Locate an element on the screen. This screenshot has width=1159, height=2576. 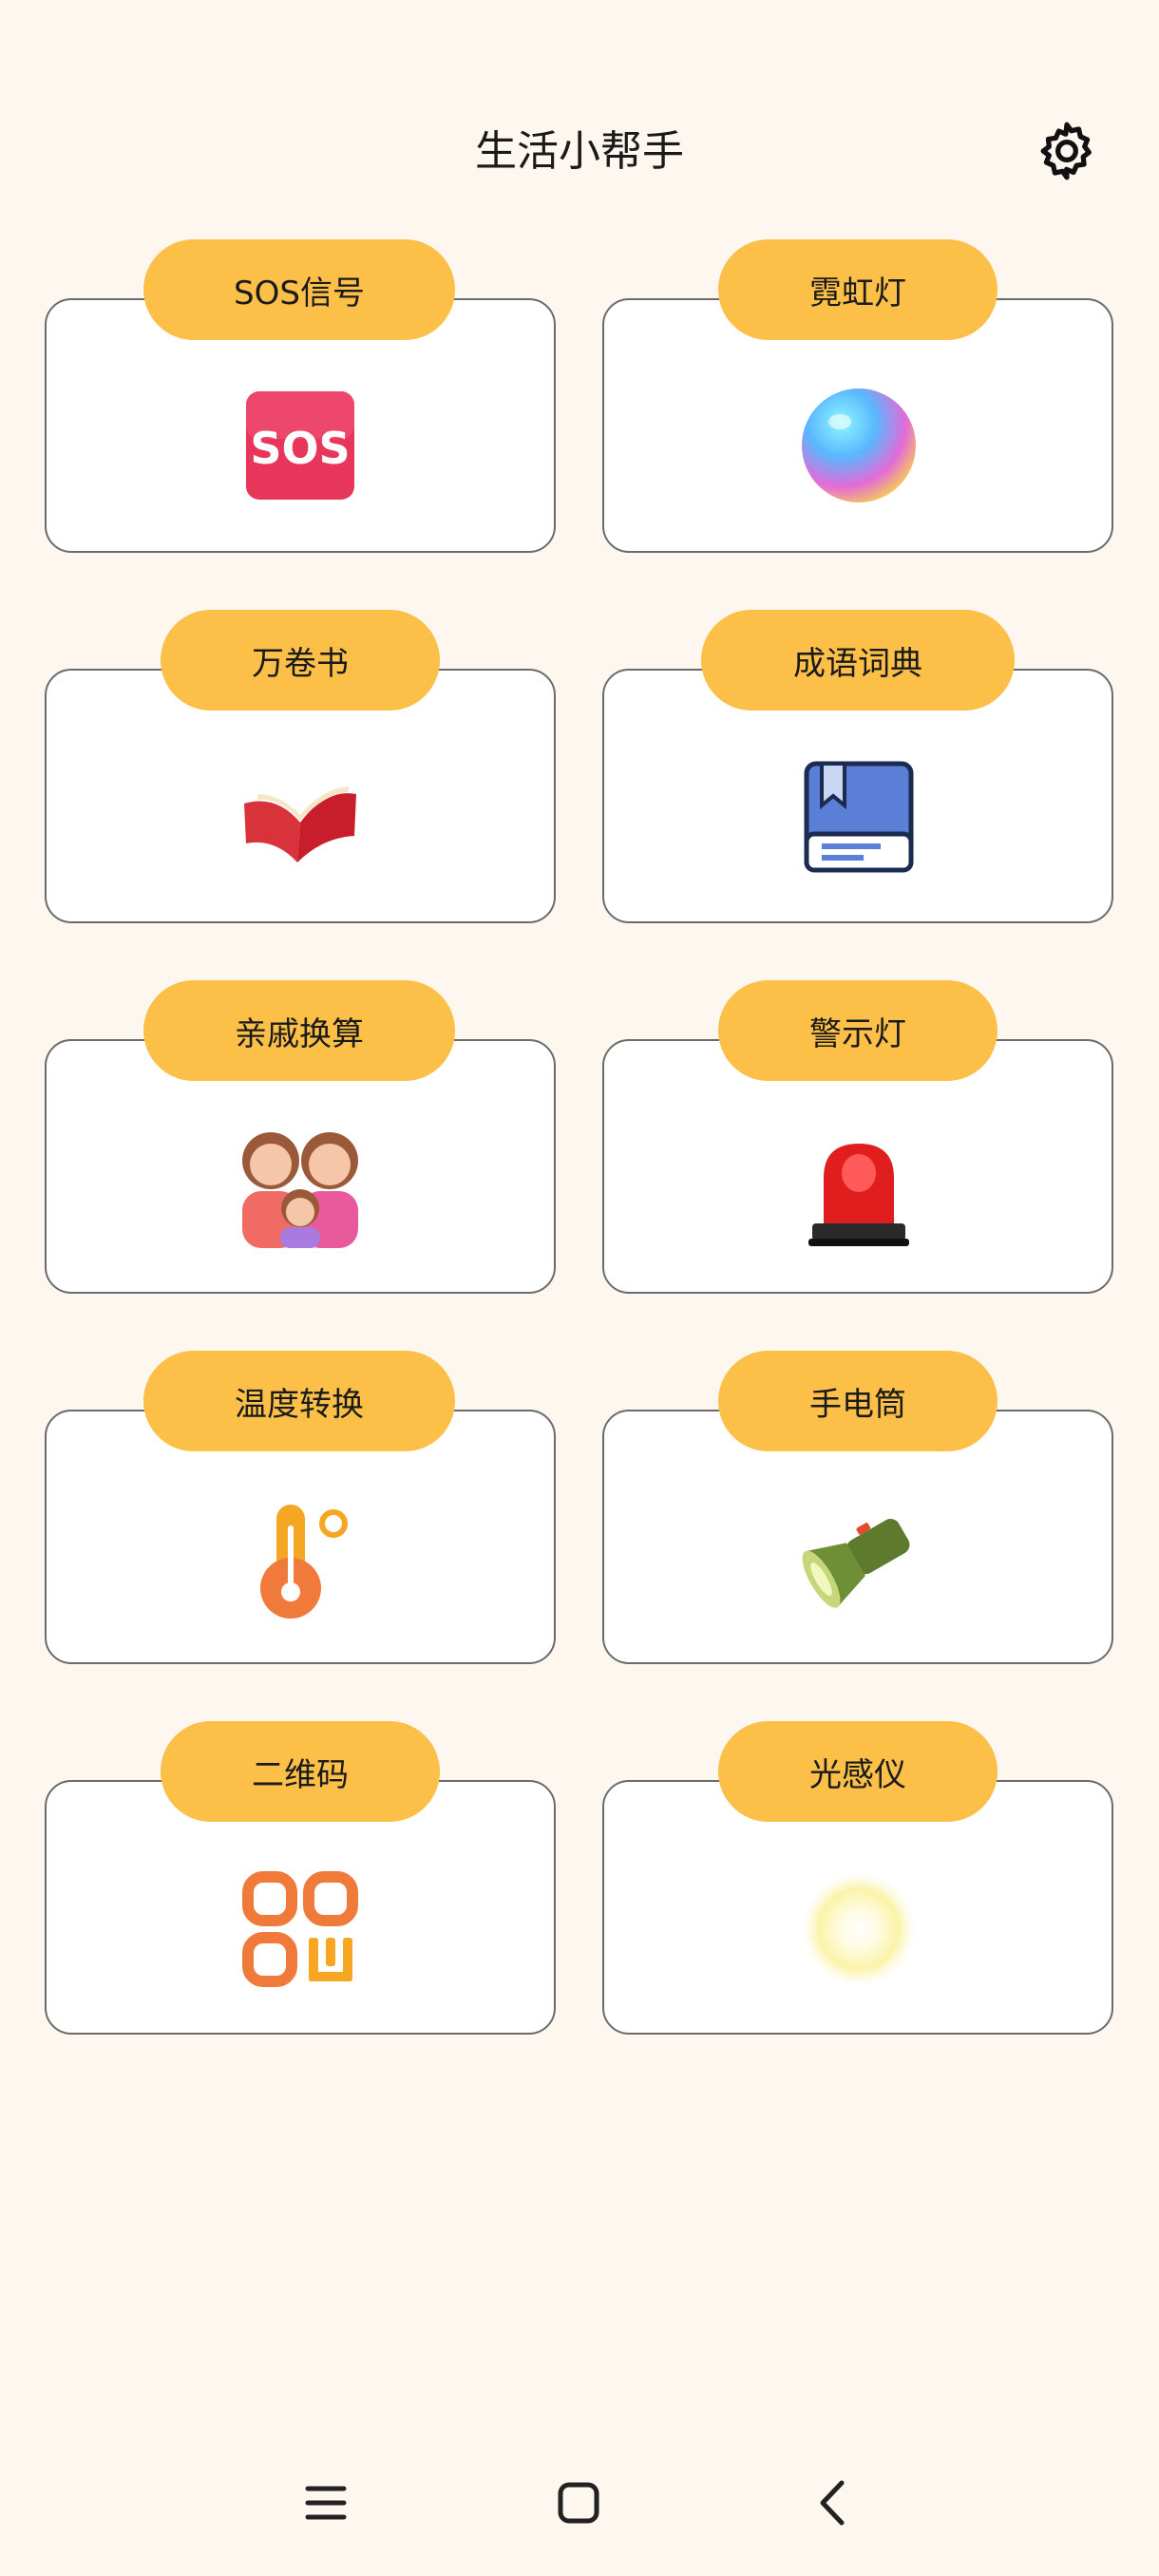
back-icon is located at coordinates (832, 2503).